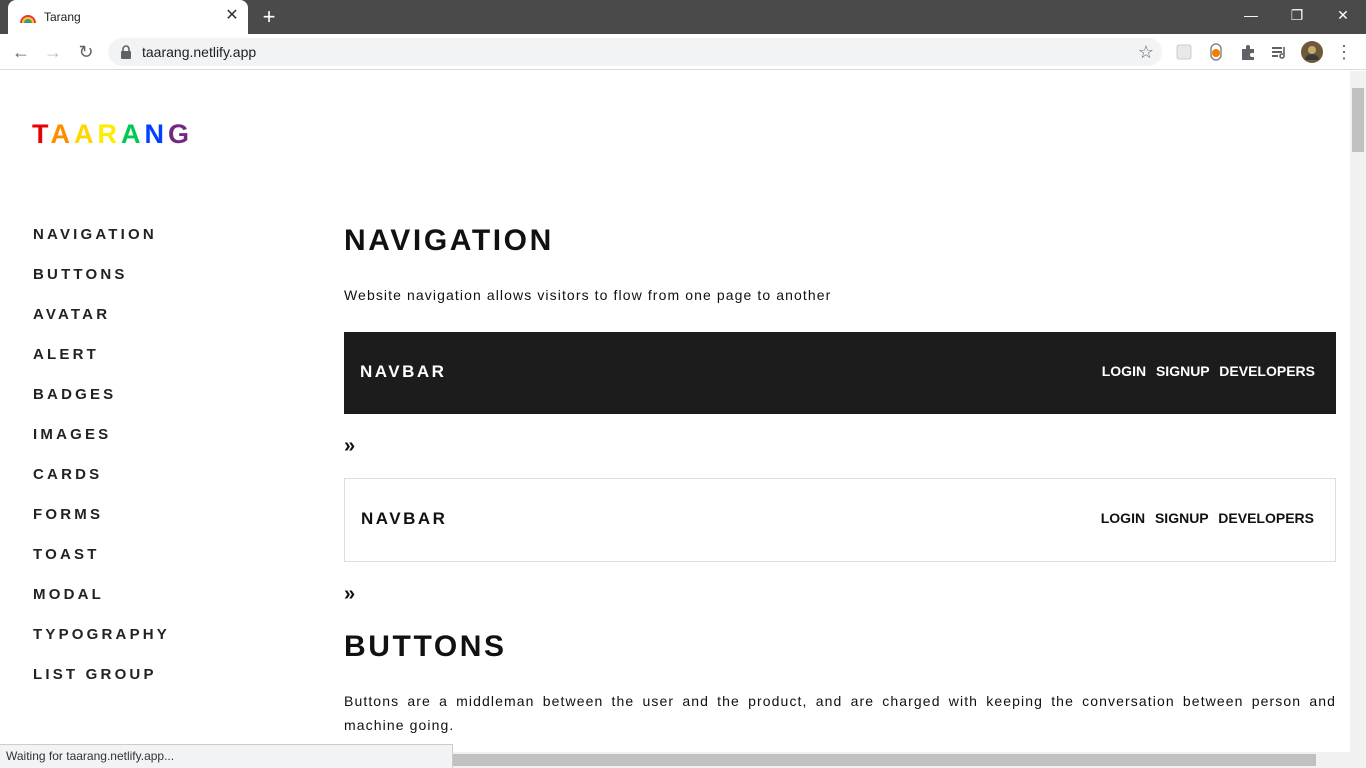 The image size is (1366, 768). What do you see at coordinates (101, 326) in the screenshot?
I see `sidebar-item-avatar: AVATAR` at bounding box center [101, 326].